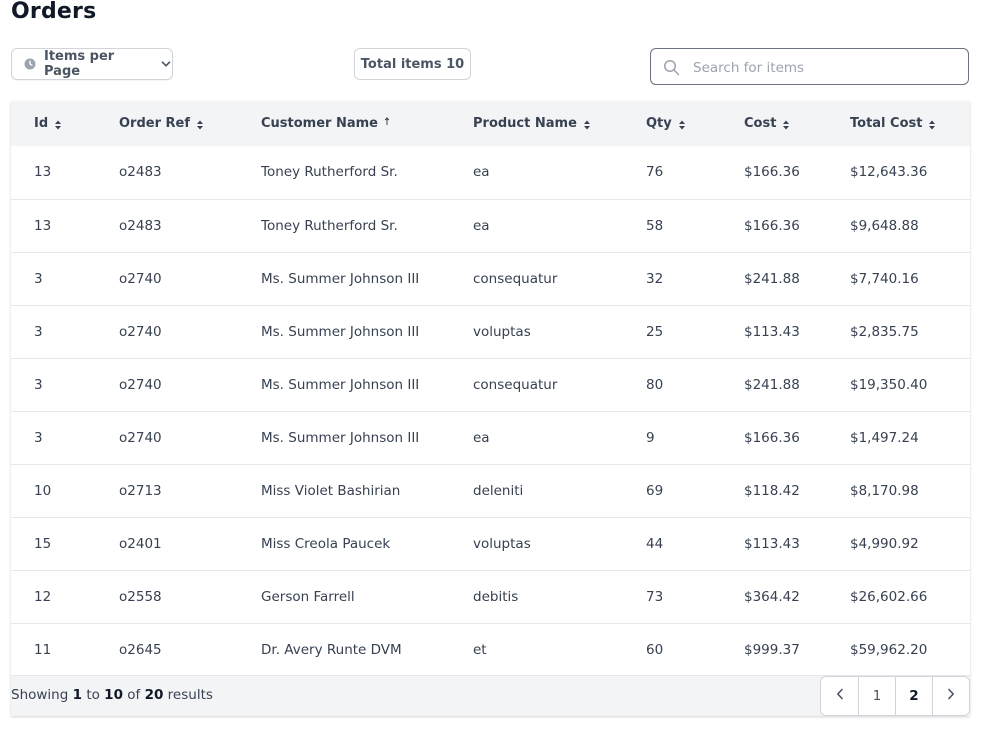 The width and height of the screenshot is (988, 732). Describe the element at coordinates (40, 695) in the screenshot. I see `showing-label: Showing` at that location.